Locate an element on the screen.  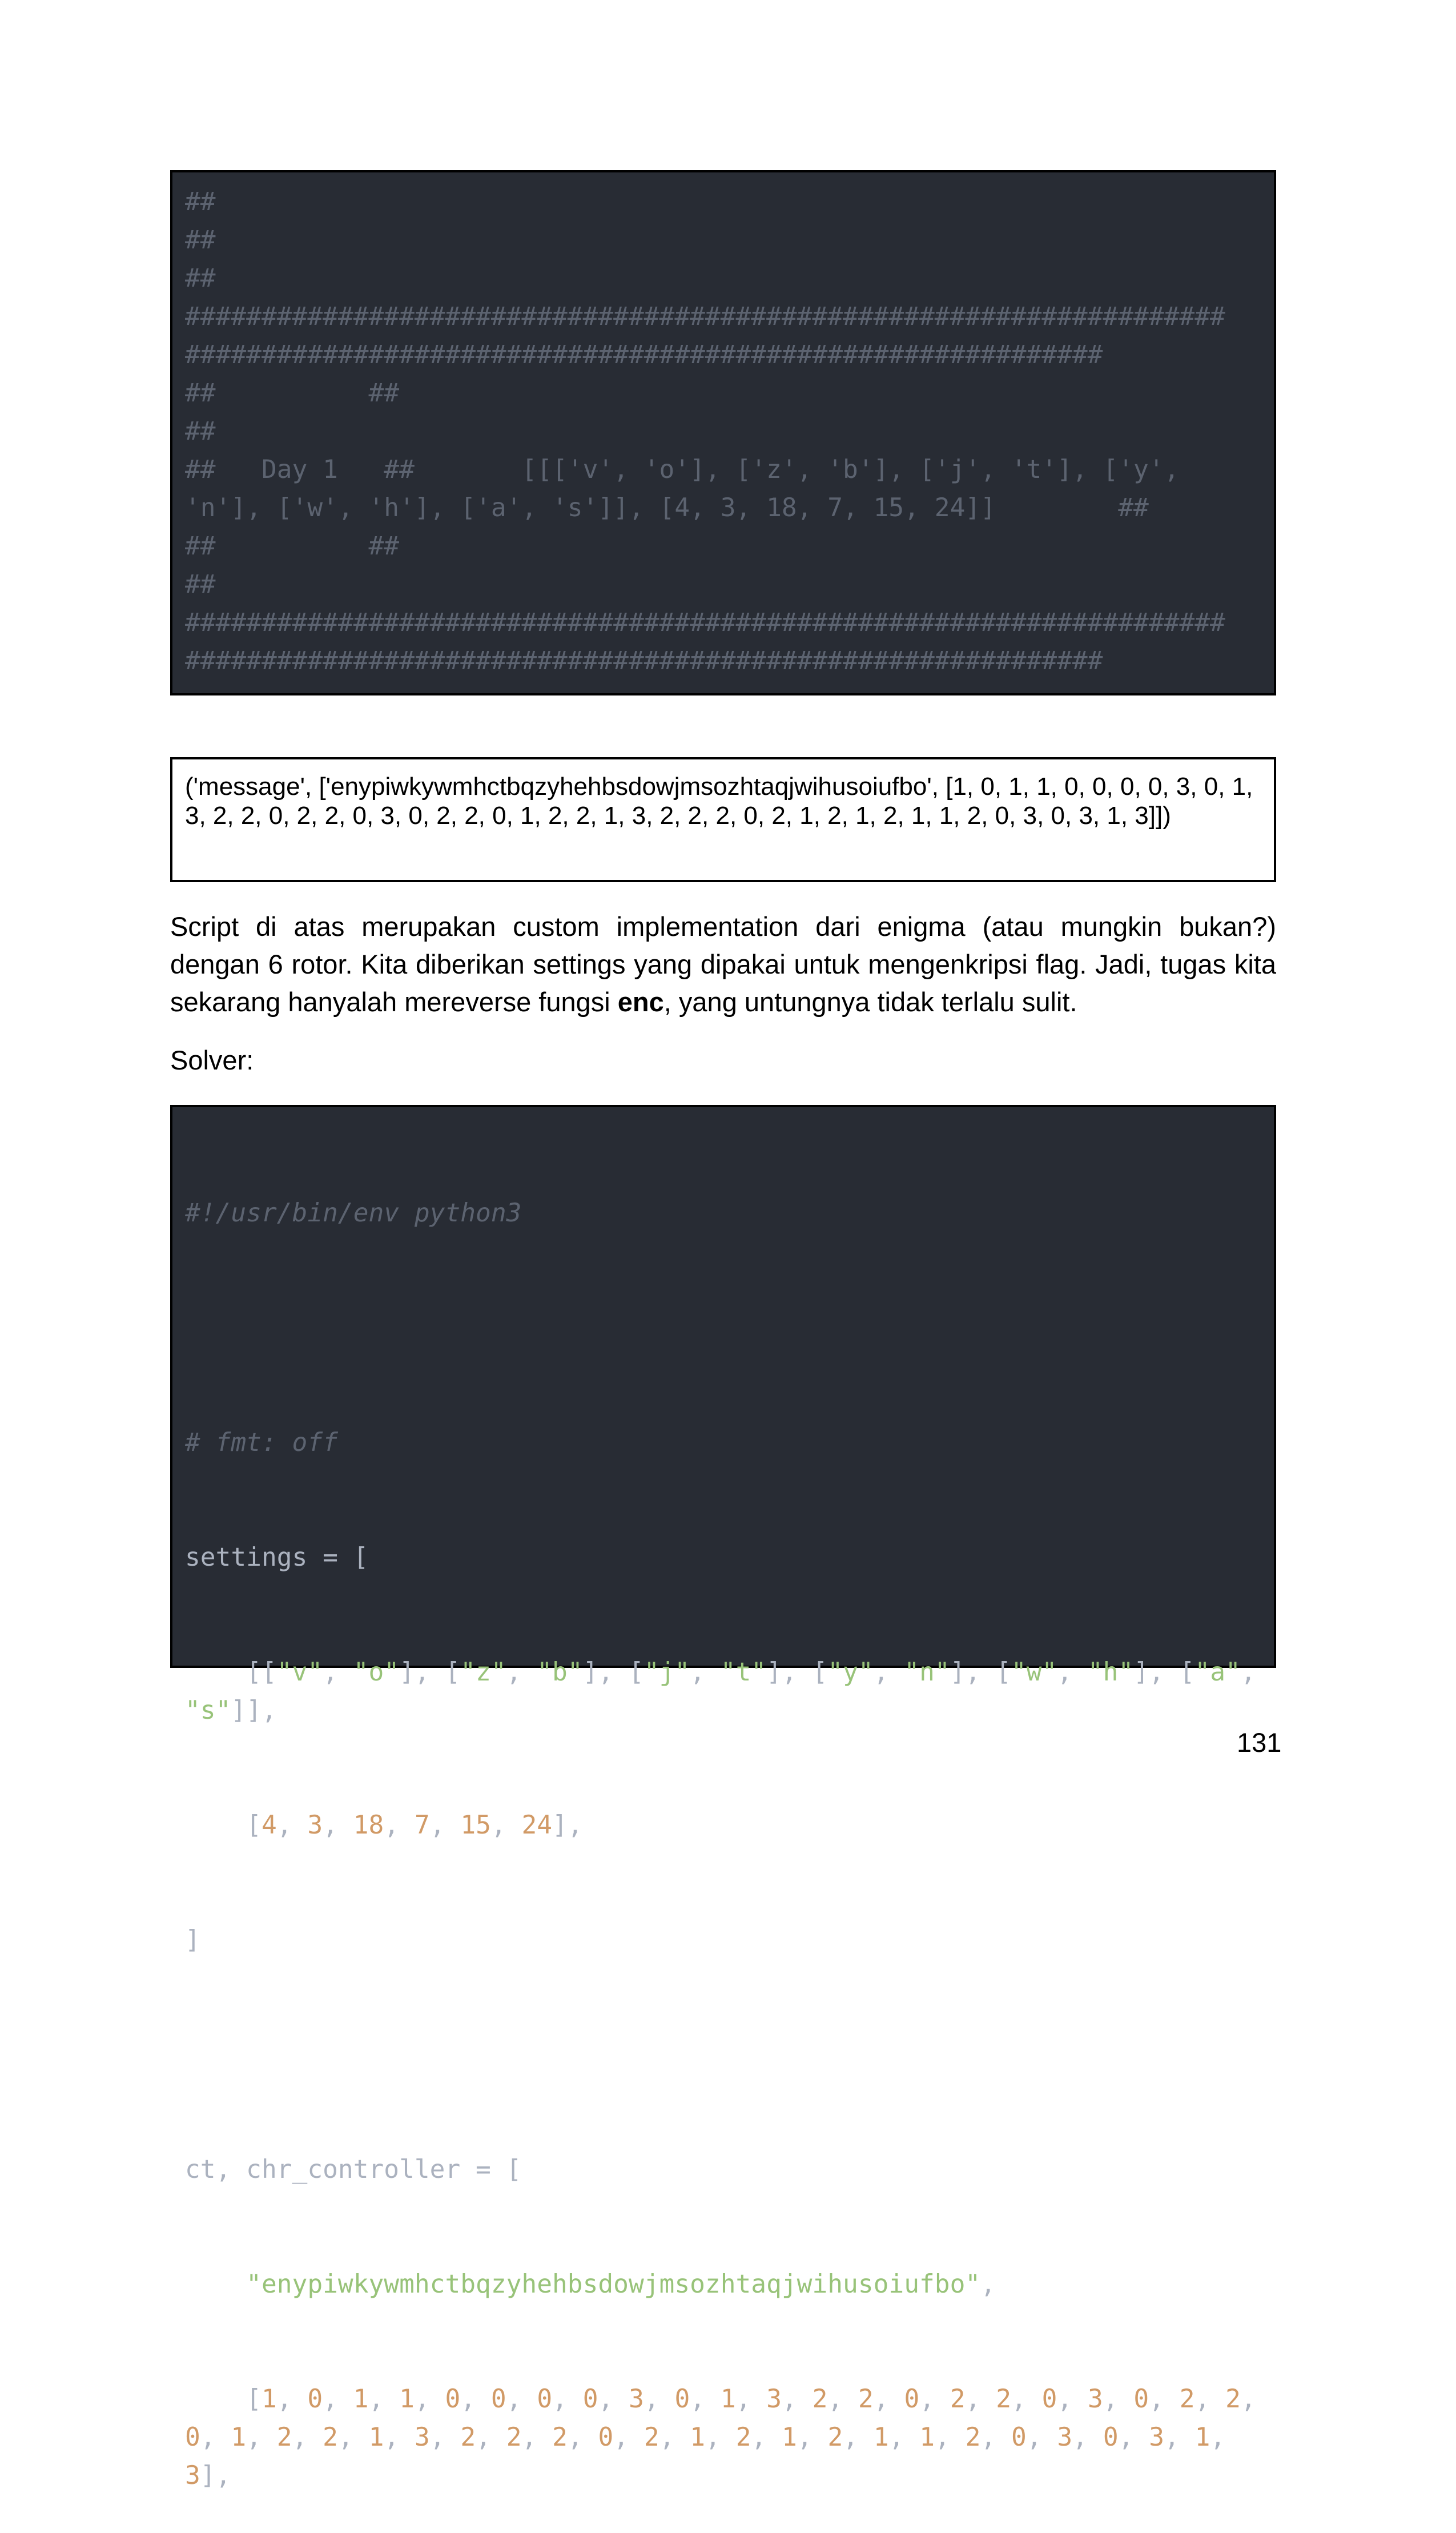
string-literal: "h" is located at coordinates (1110, 1672).